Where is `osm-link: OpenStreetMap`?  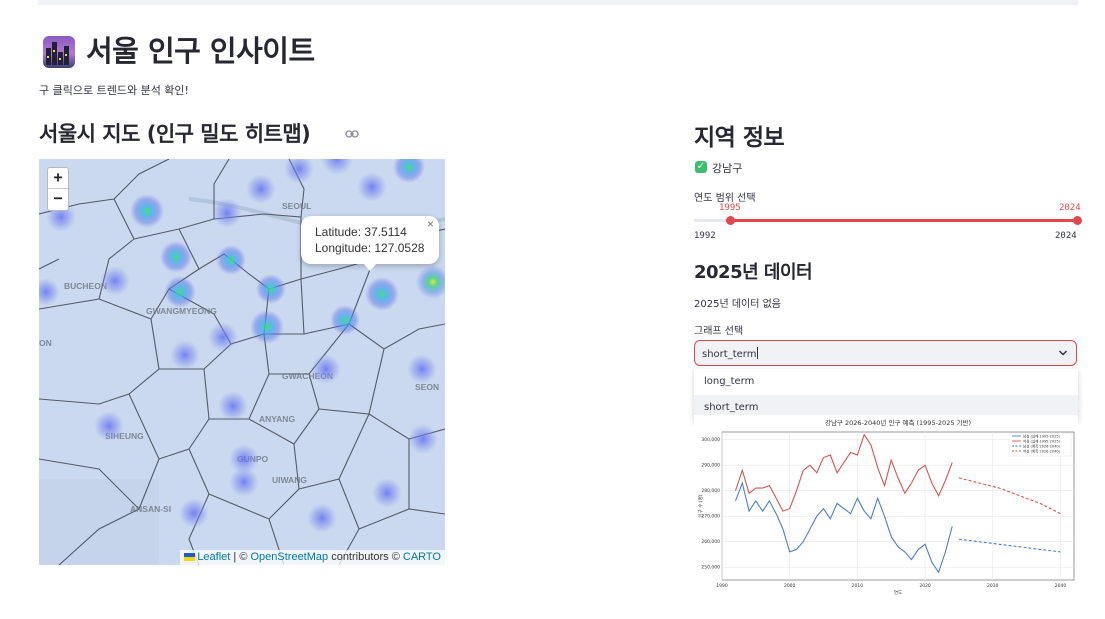
osm-link: OpenStreetMap is located at coordinates (289, 557).